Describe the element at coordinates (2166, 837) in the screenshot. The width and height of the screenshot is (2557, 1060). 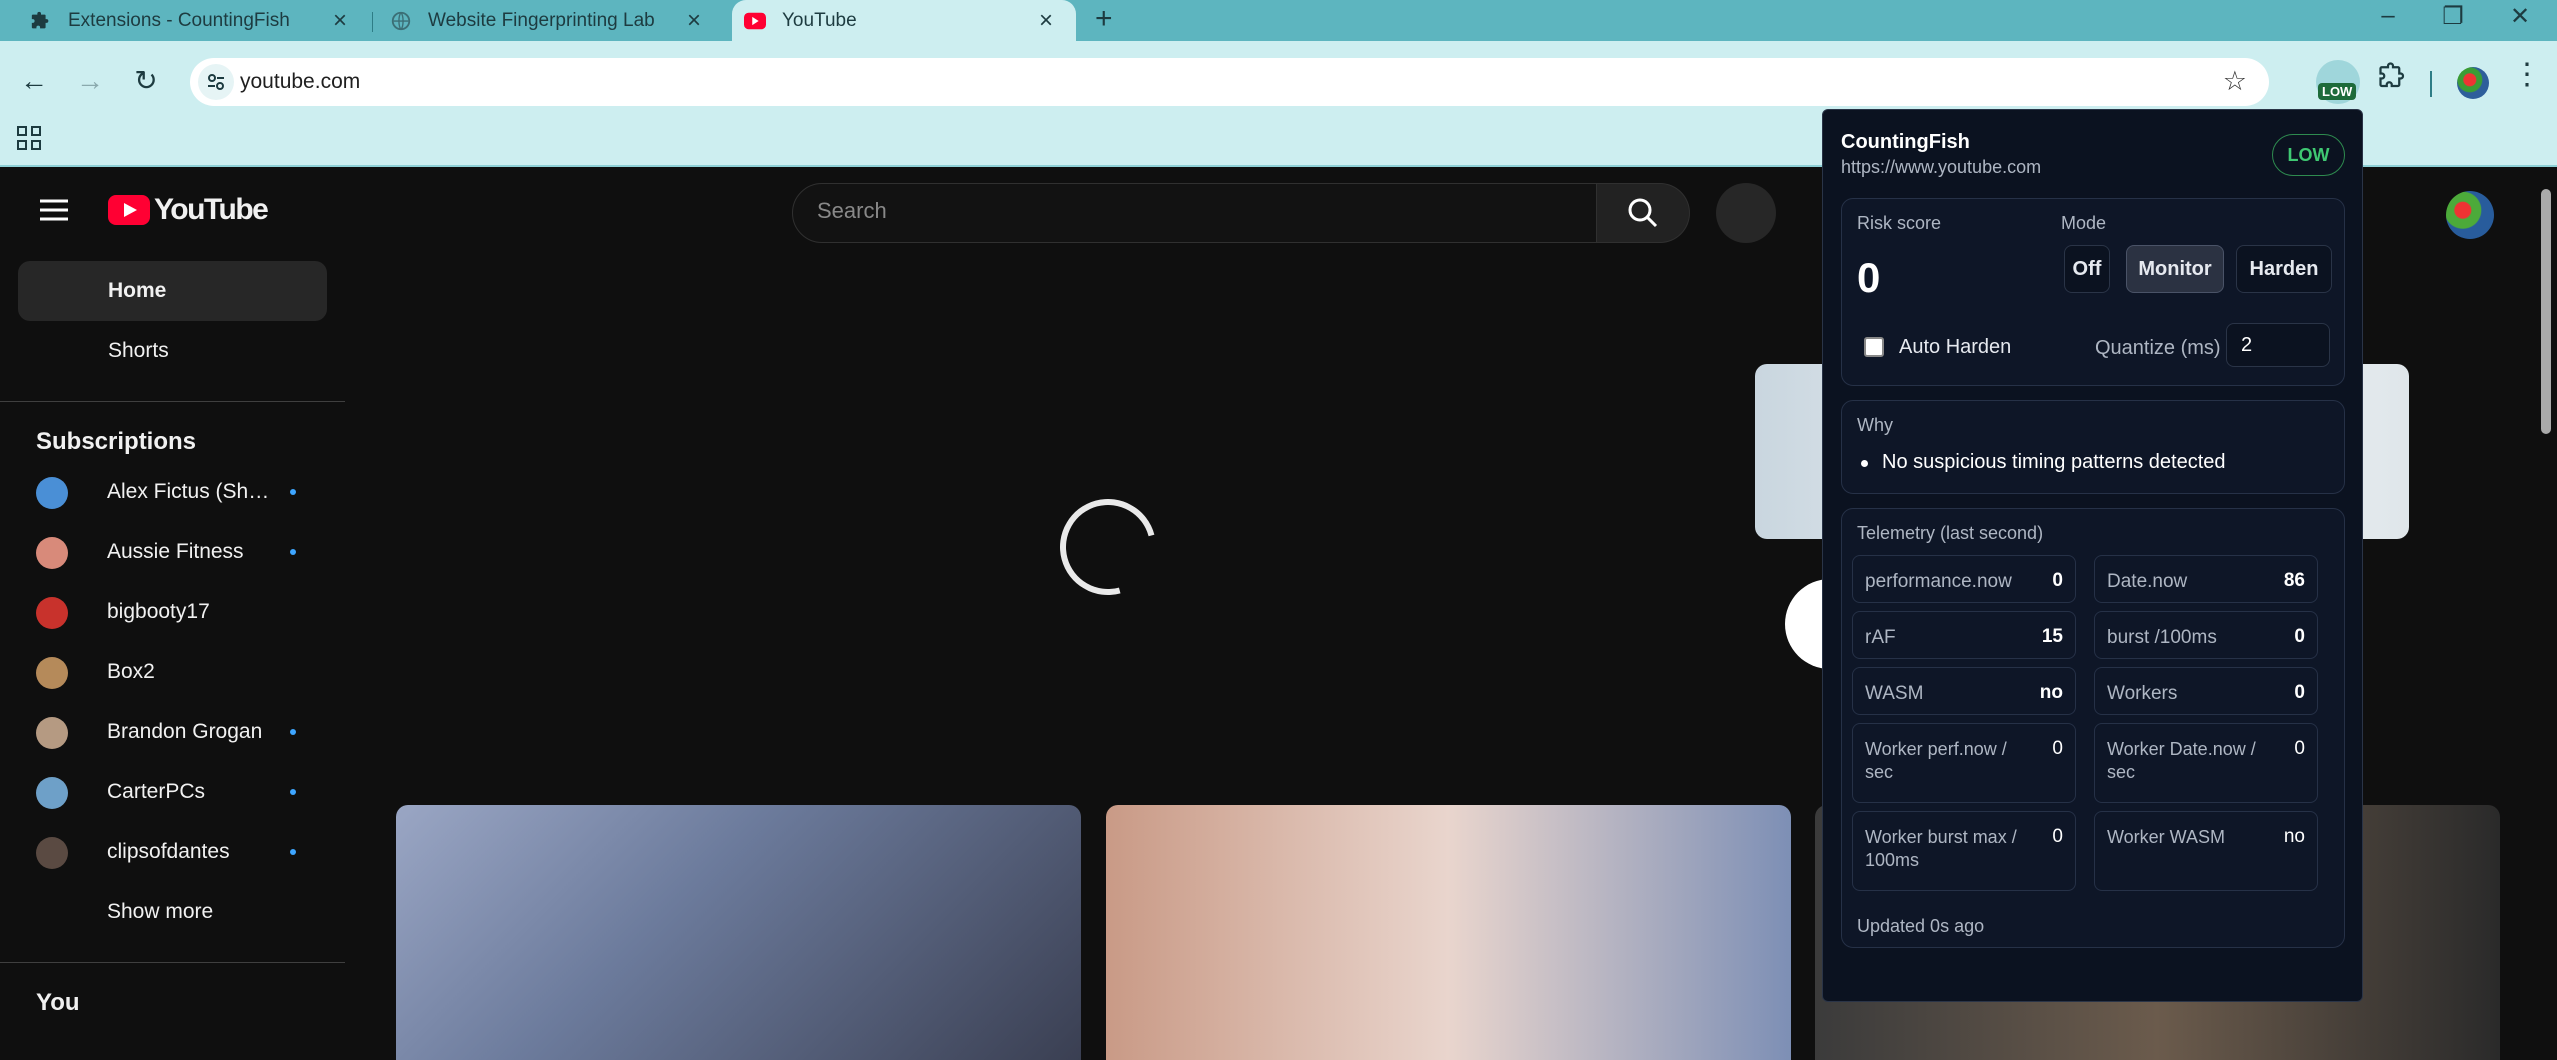
I see `telemetry-key: Worker WASM` at that location.